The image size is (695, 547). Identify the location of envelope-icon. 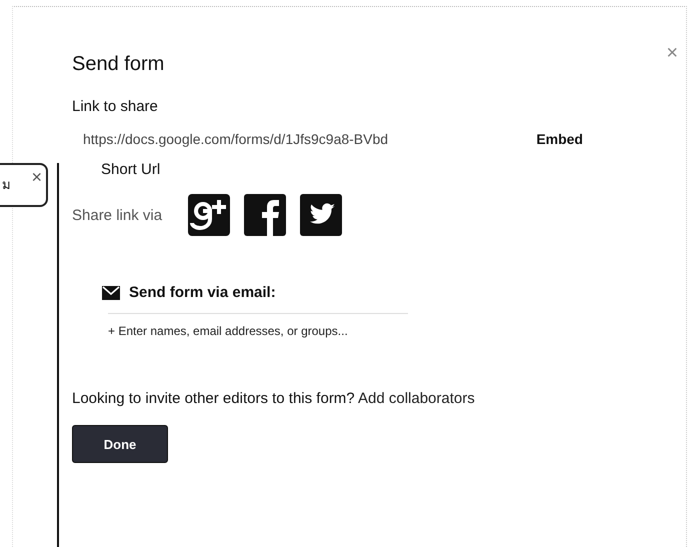
(111, 293).